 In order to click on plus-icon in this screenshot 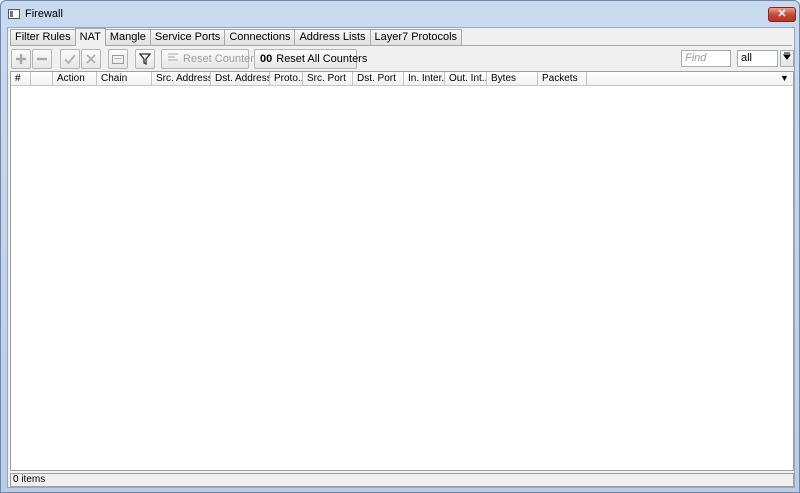, I will do `click(21, 59)`.